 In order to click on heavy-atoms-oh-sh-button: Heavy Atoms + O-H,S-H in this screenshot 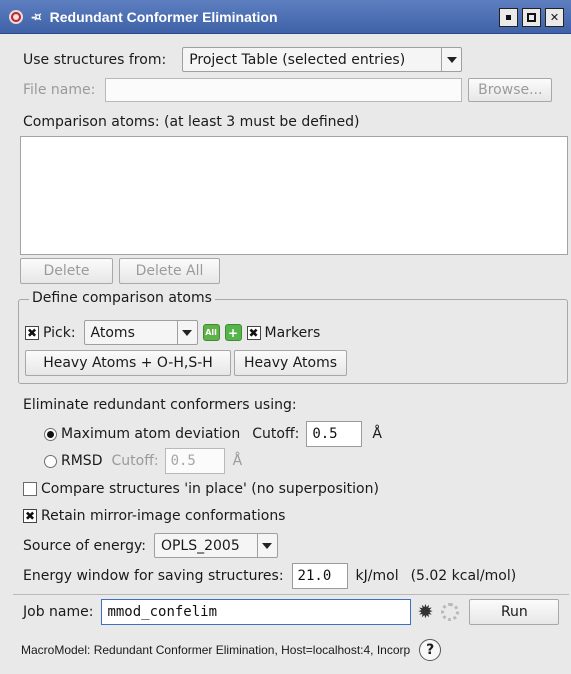, I will do `click(128, 363)`.